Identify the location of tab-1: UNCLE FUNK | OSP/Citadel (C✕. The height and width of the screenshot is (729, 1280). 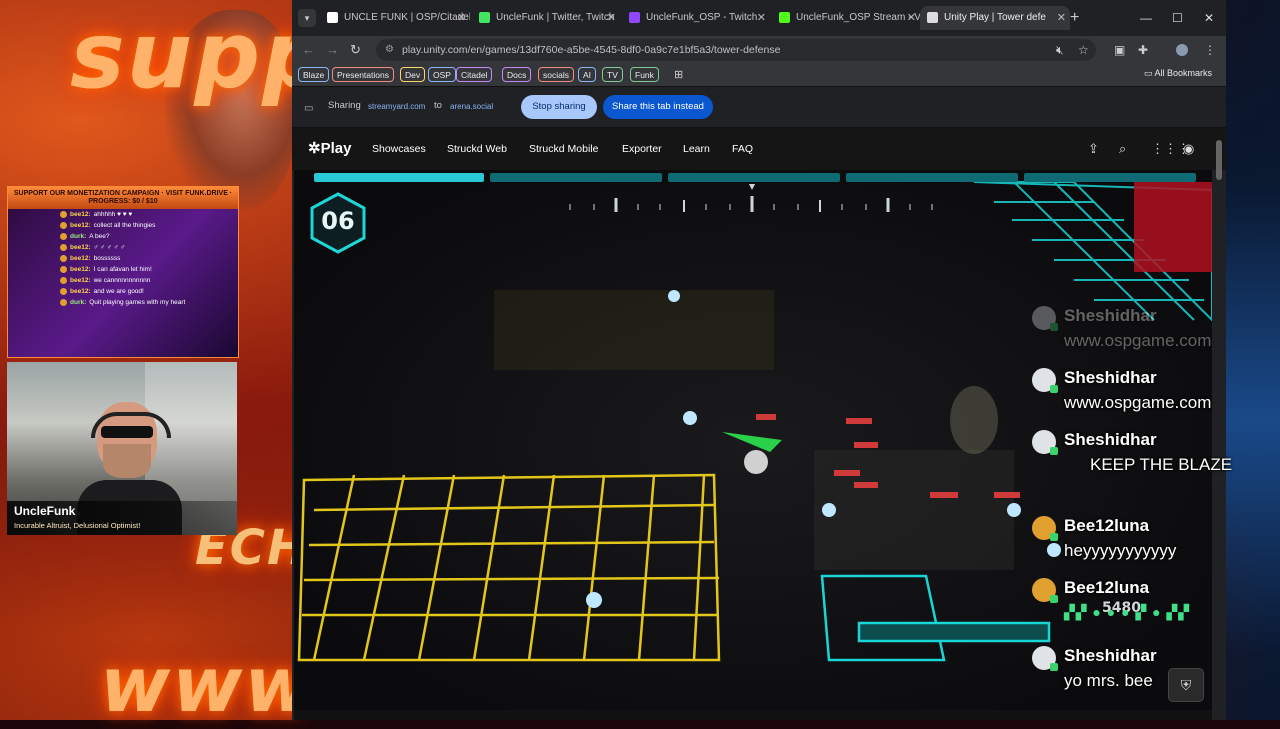
(395, 18).